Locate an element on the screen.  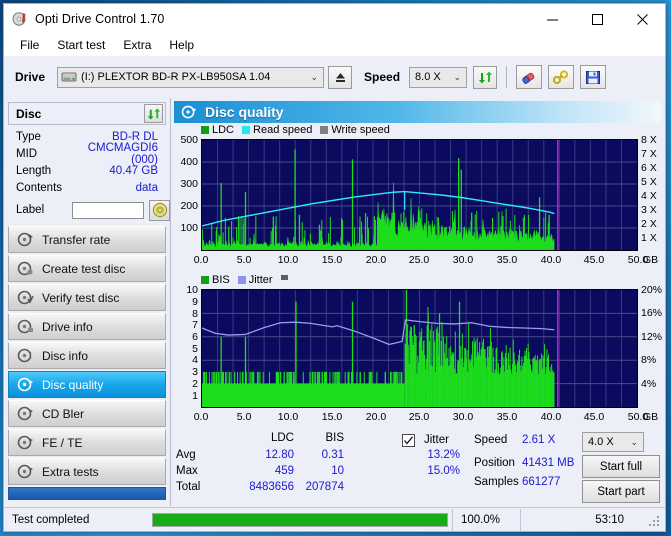
speed-value: 8.0 X is located at coordinates (428, 77).